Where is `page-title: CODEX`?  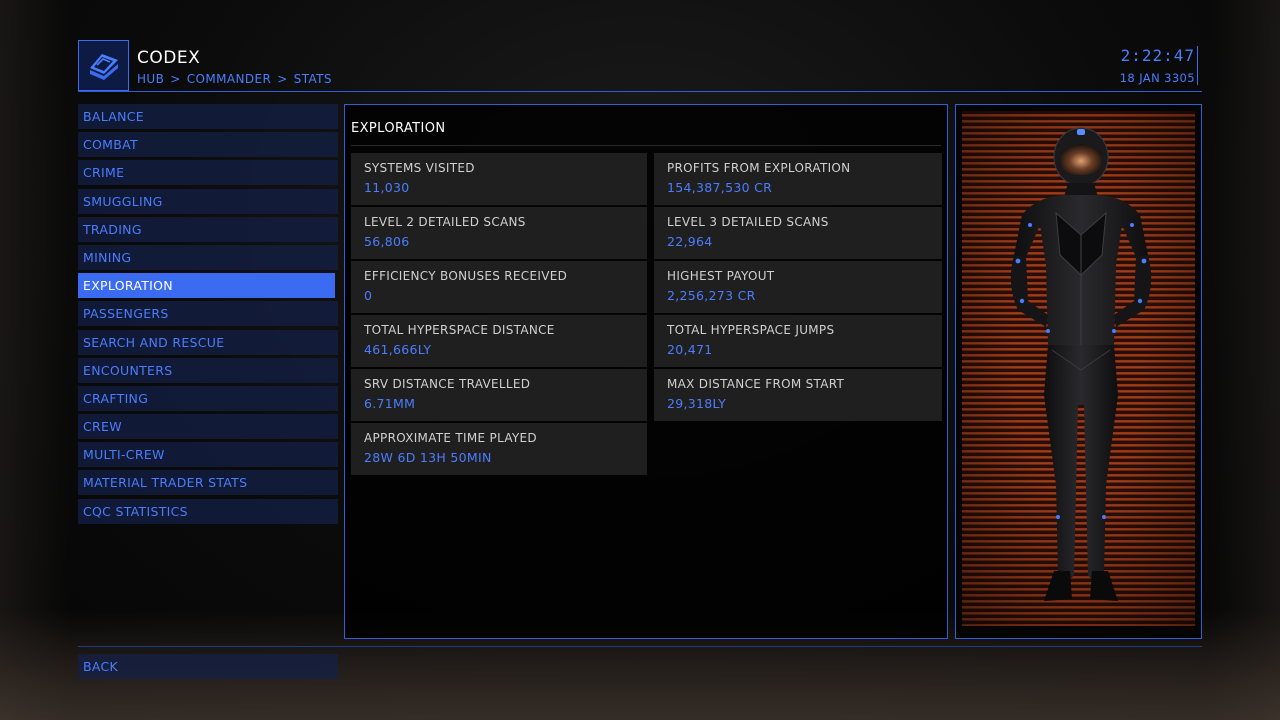 page-title: CODEX is located at coordinates (169, 58).